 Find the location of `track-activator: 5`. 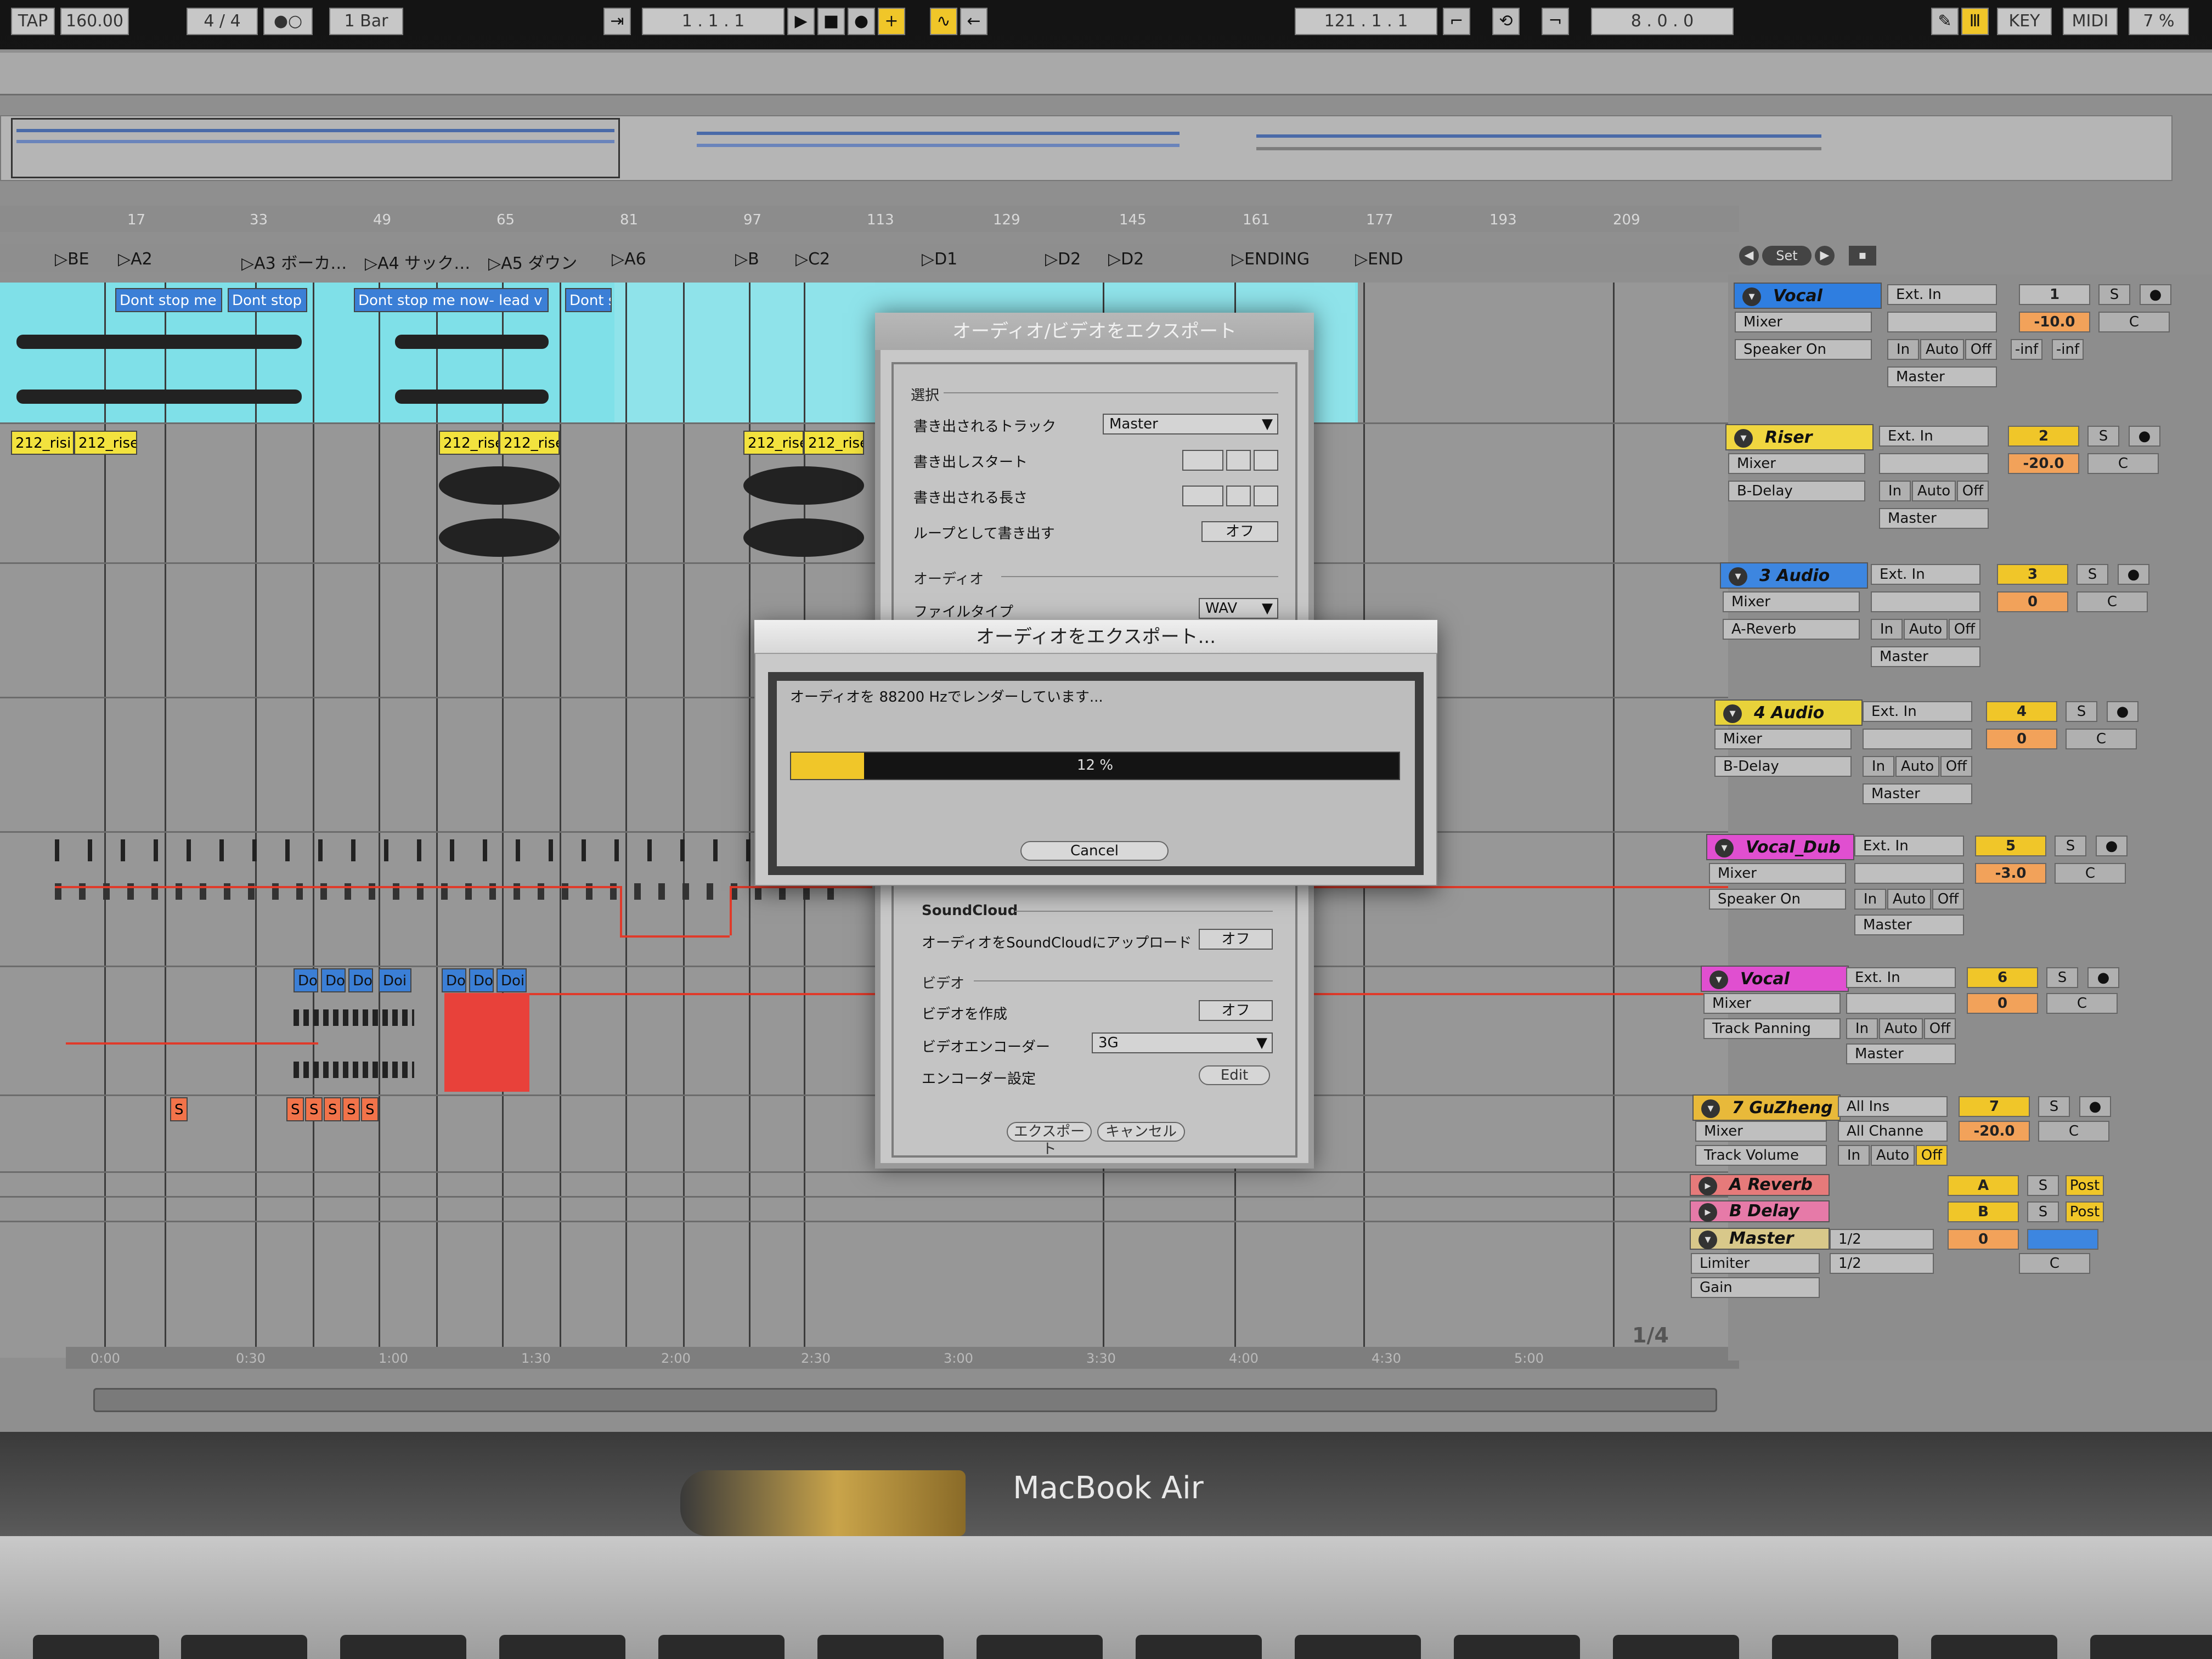

track-activator: 5 is located at coordinates (2011, 846).